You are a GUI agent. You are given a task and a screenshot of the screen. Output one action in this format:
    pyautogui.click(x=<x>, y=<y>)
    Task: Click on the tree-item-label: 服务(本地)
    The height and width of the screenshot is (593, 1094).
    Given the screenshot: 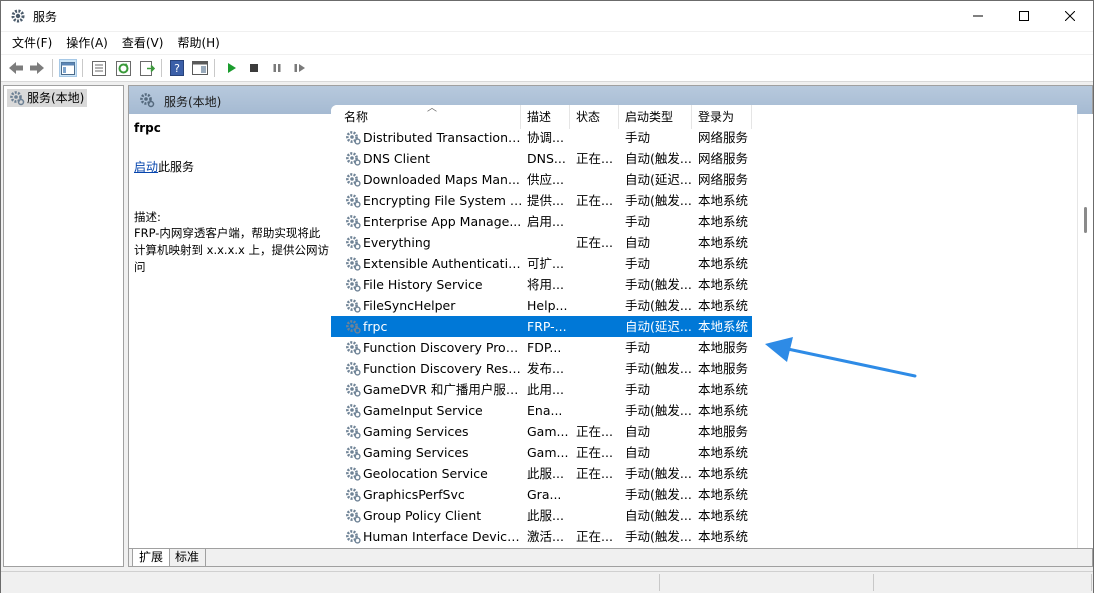 What is the action you would take?
    pyautogui.click(x=56, y=98)
    